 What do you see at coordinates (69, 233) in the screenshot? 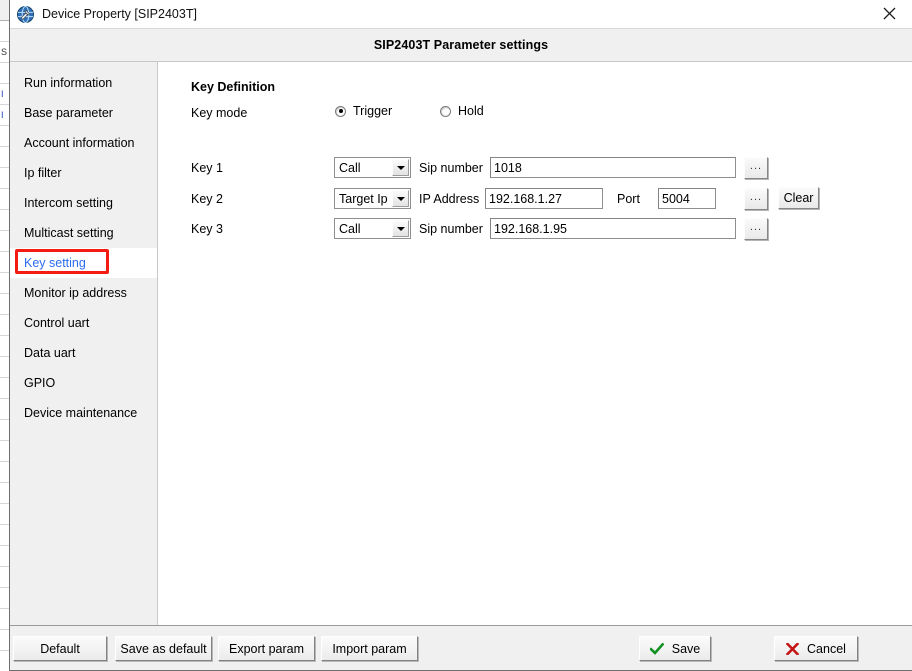
I see `sidebar-item-label: Multicast setting` at bounding box center [69, 233].